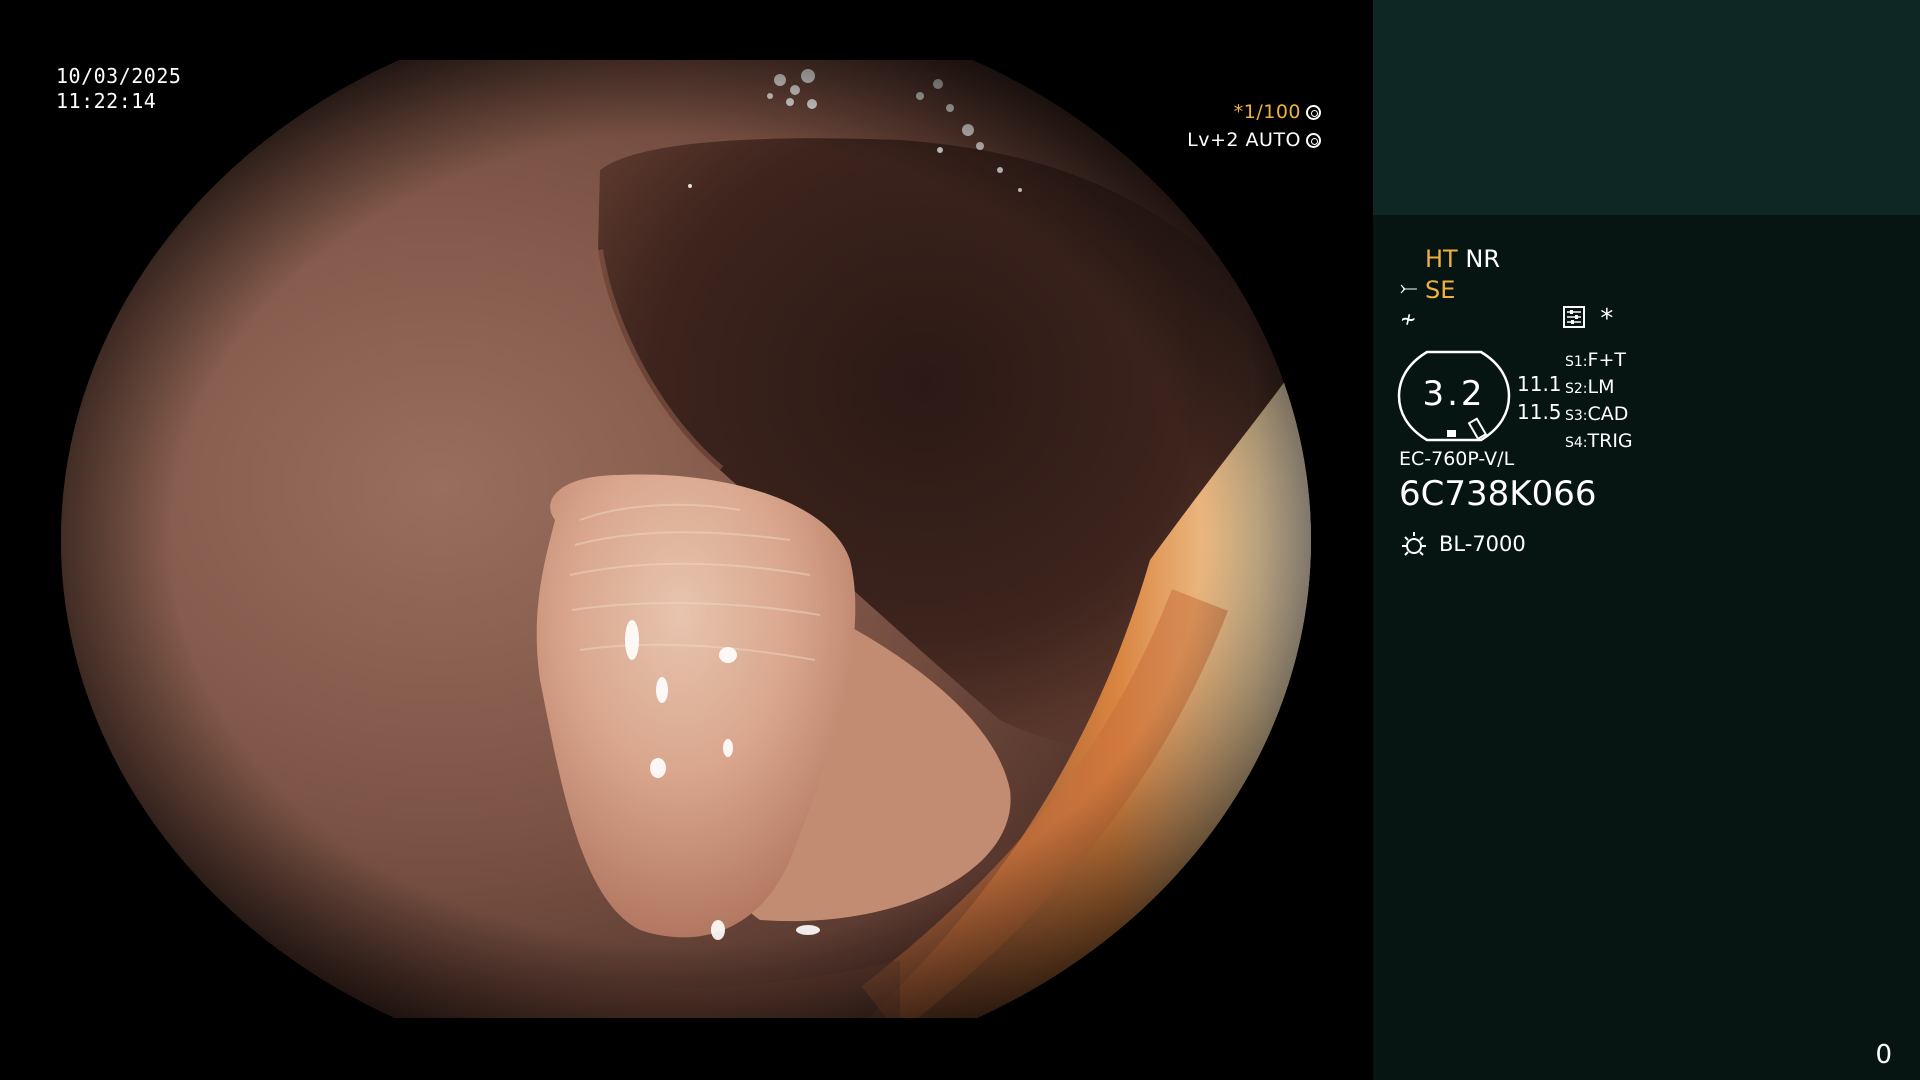 The image size is (1920, 1080). What do you see at coordinates (1267, 111) in the screenshot?
I see `shutter-speed: *1/100` at bounding box center [1267, 111].